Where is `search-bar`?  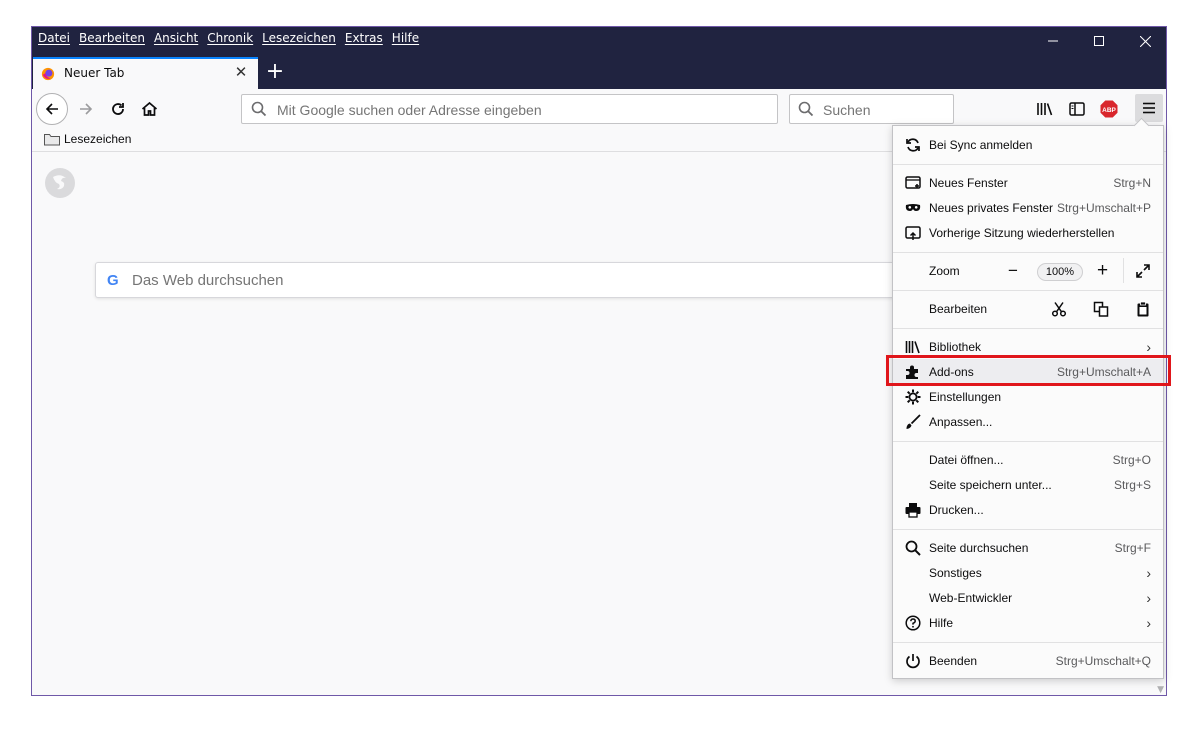
search-bar is located at coordinates (871, 109).